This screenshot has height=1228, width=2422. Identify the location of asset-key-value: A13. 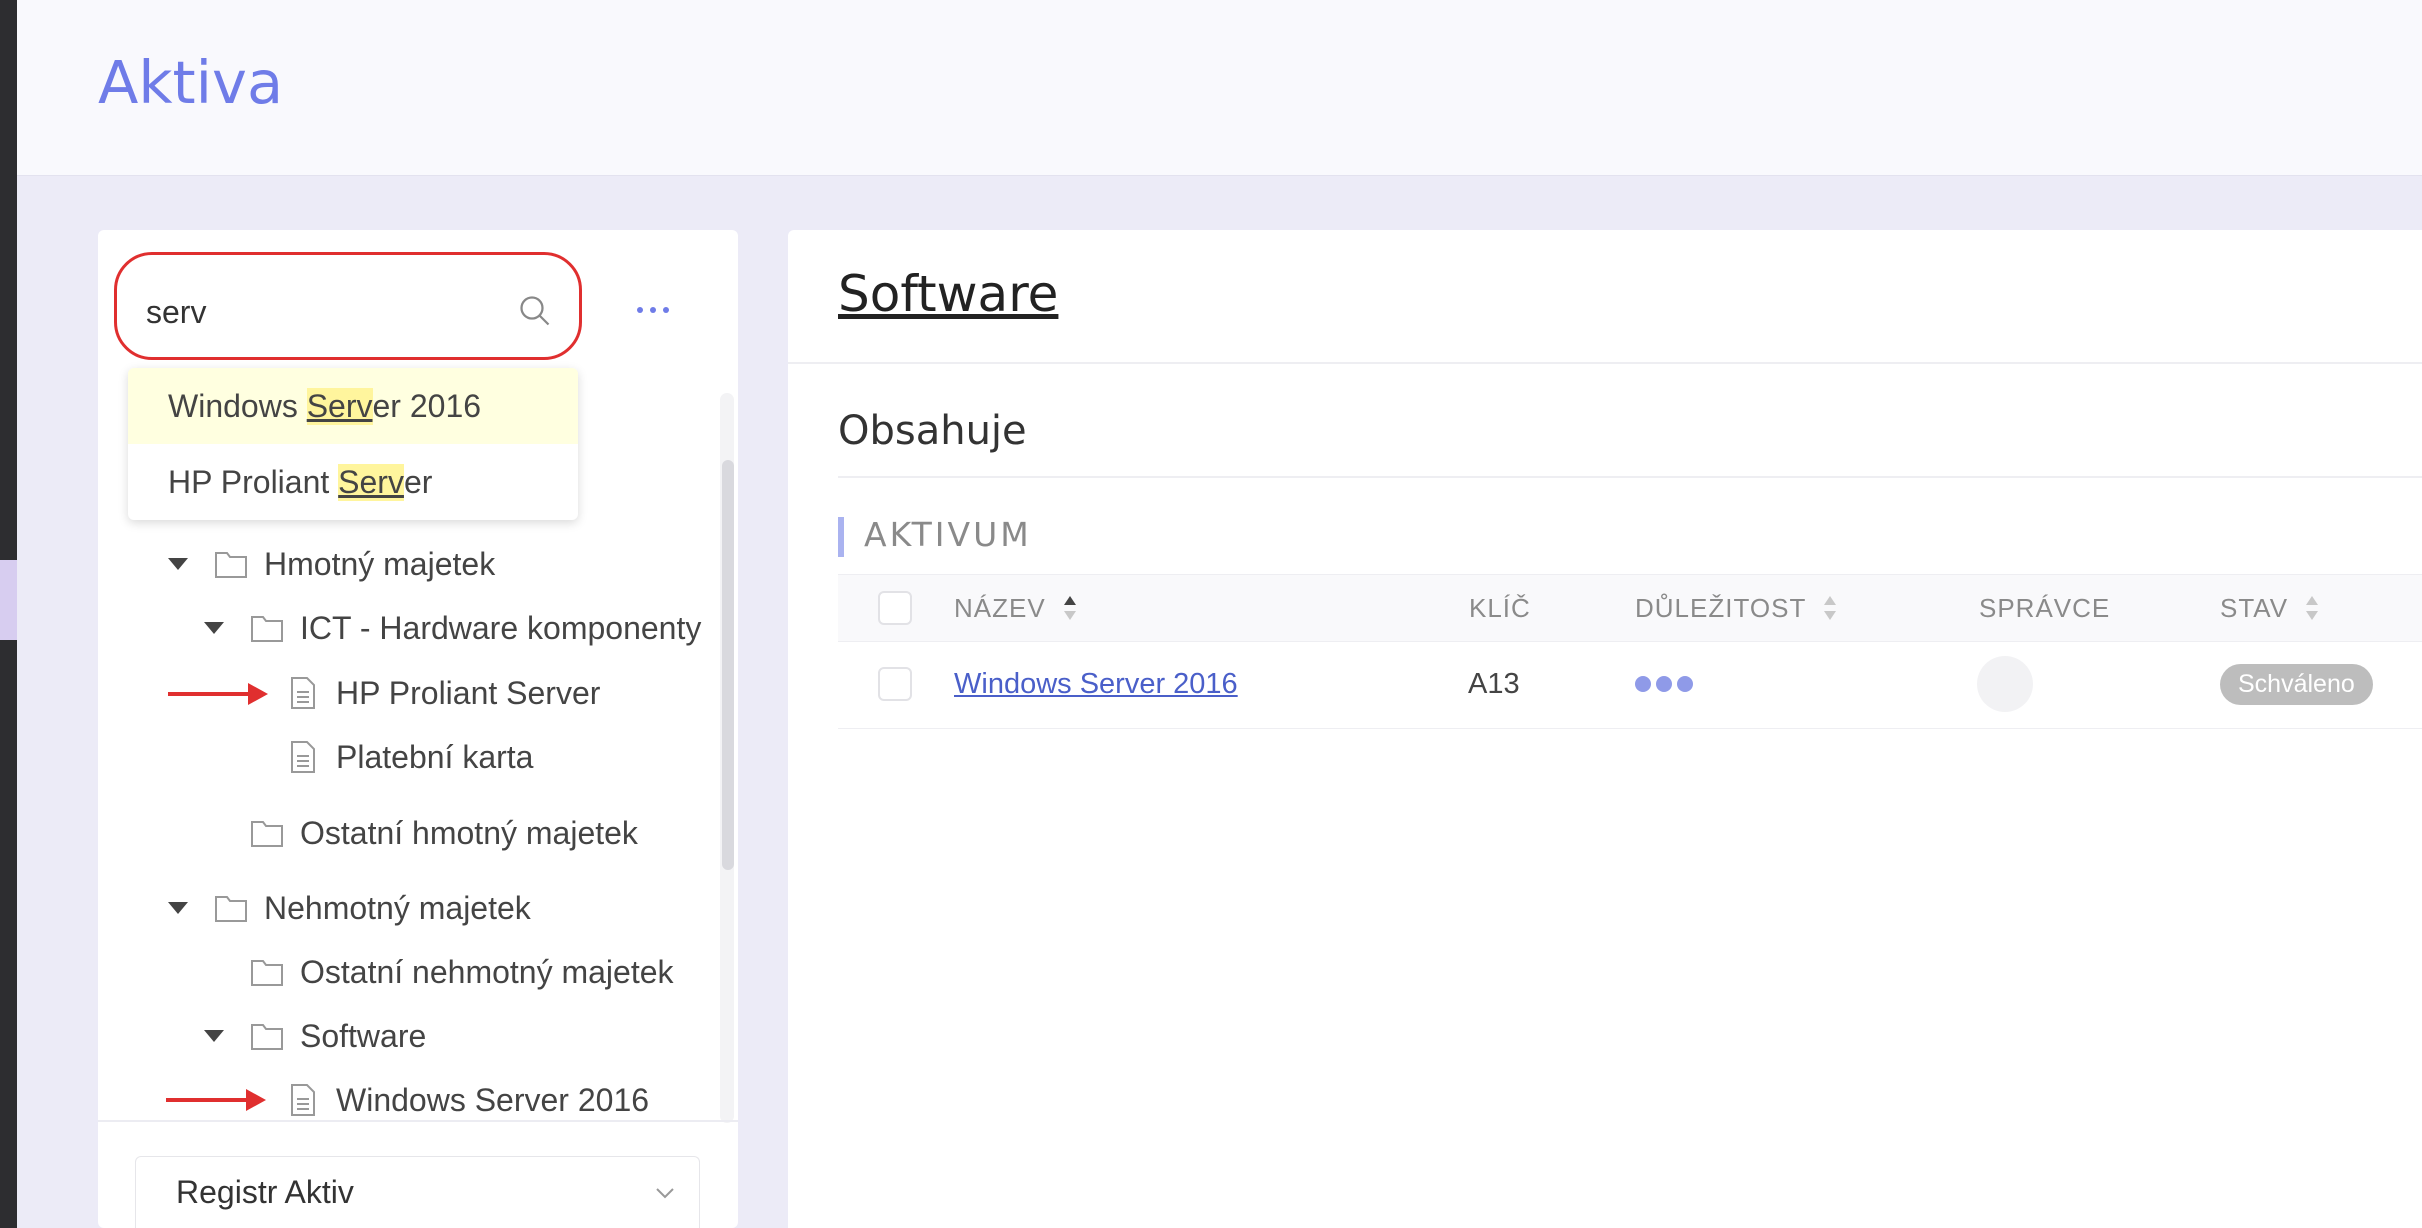
(1494, 683).